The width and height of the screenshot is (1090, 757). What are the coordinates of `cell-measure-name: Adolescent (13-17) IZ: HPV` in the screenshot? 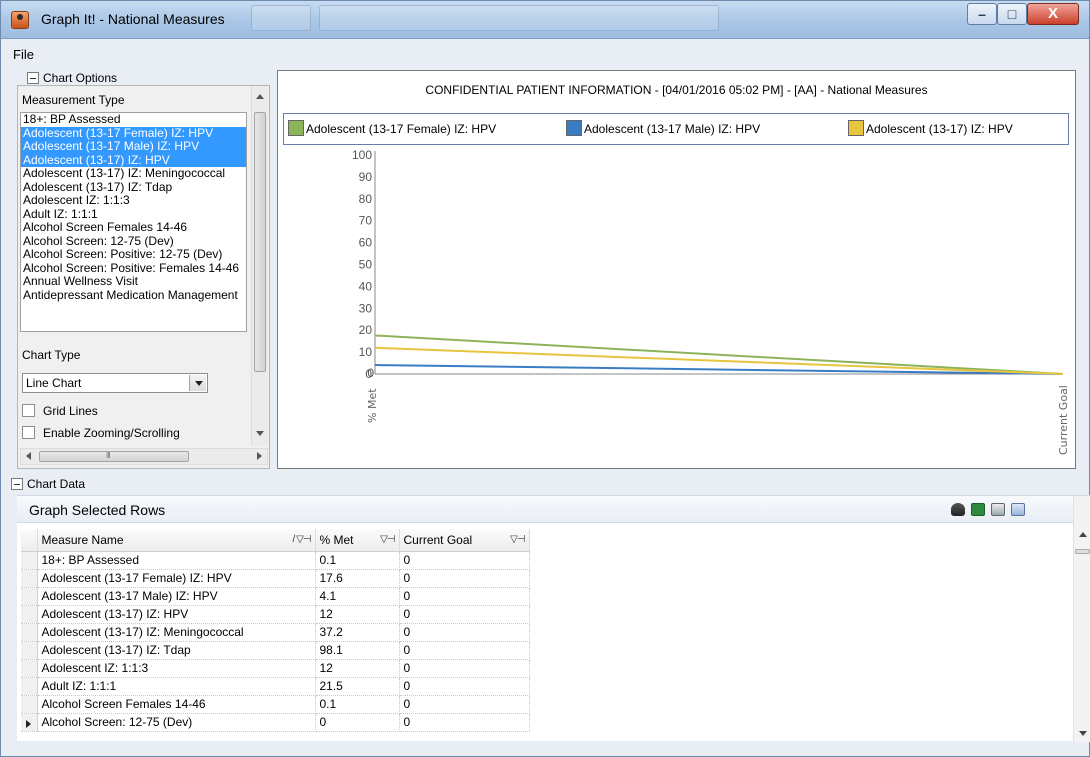 It's located at (176, 614).